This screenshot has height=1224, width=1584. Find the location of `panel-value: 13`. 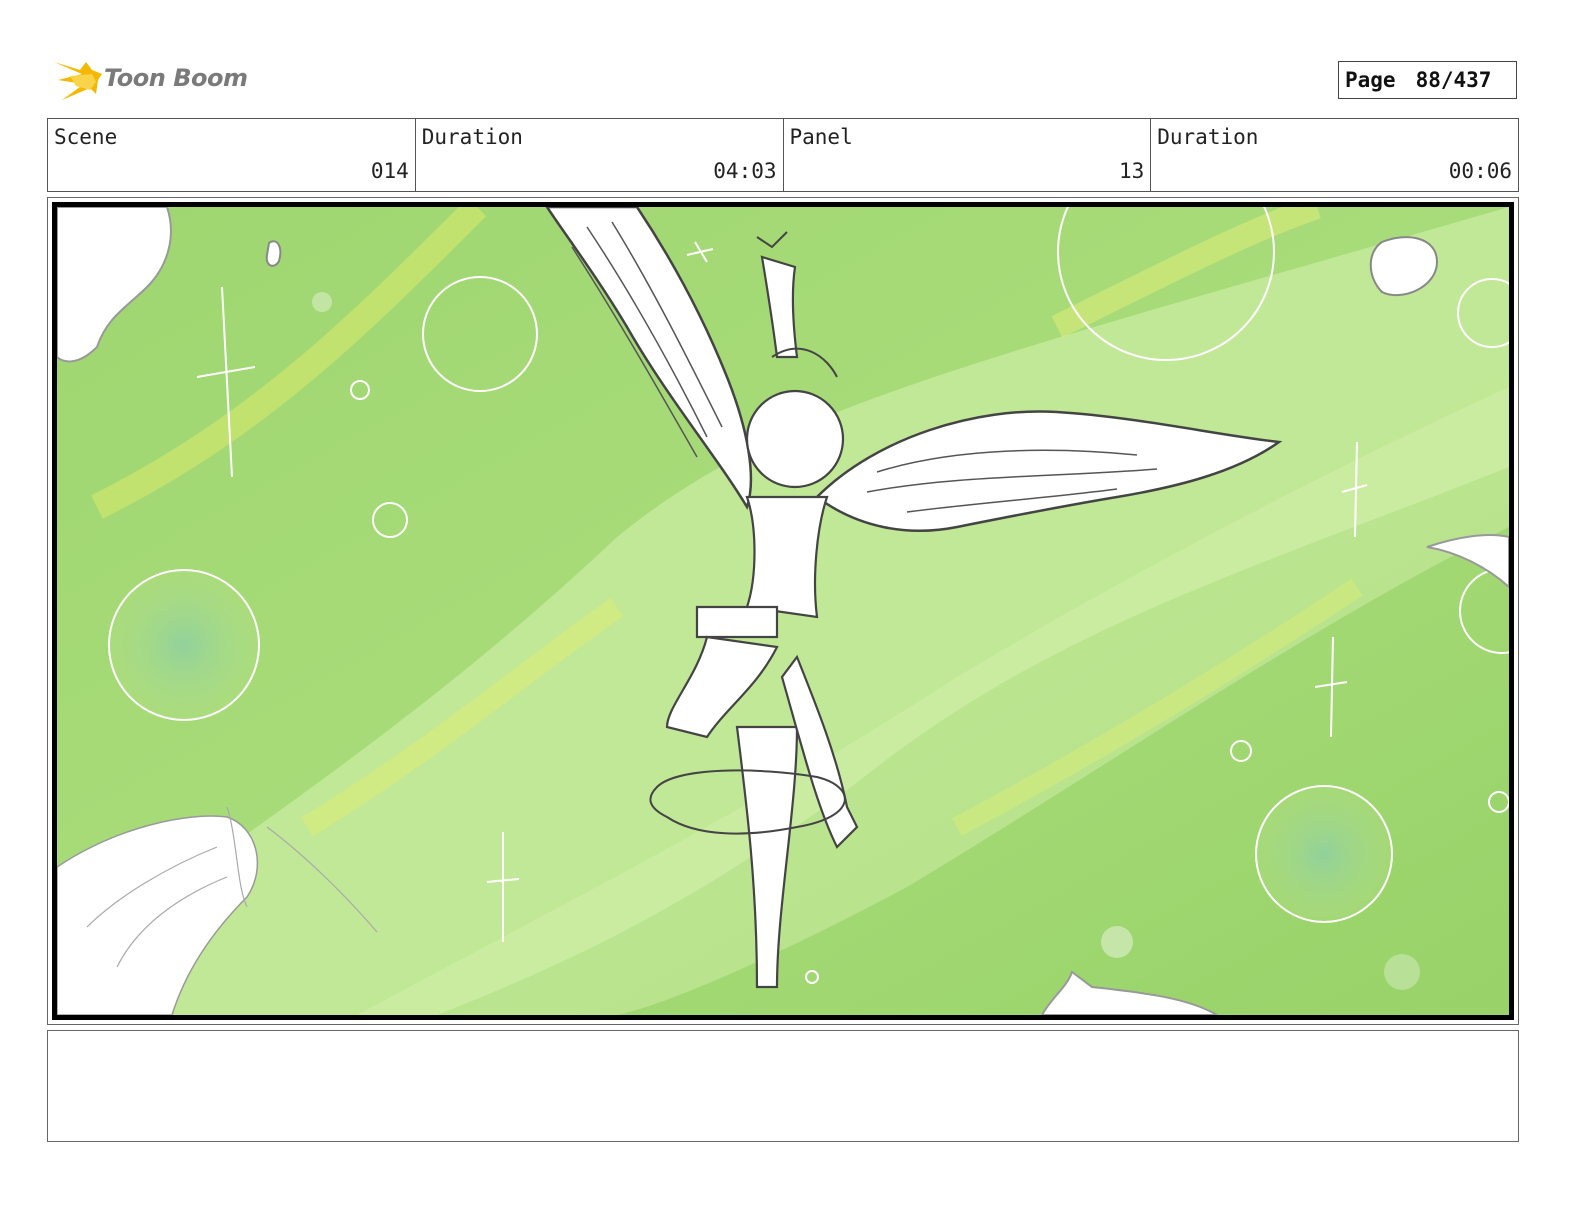

panel-value: 13 is located at coordinates (1131, 171).